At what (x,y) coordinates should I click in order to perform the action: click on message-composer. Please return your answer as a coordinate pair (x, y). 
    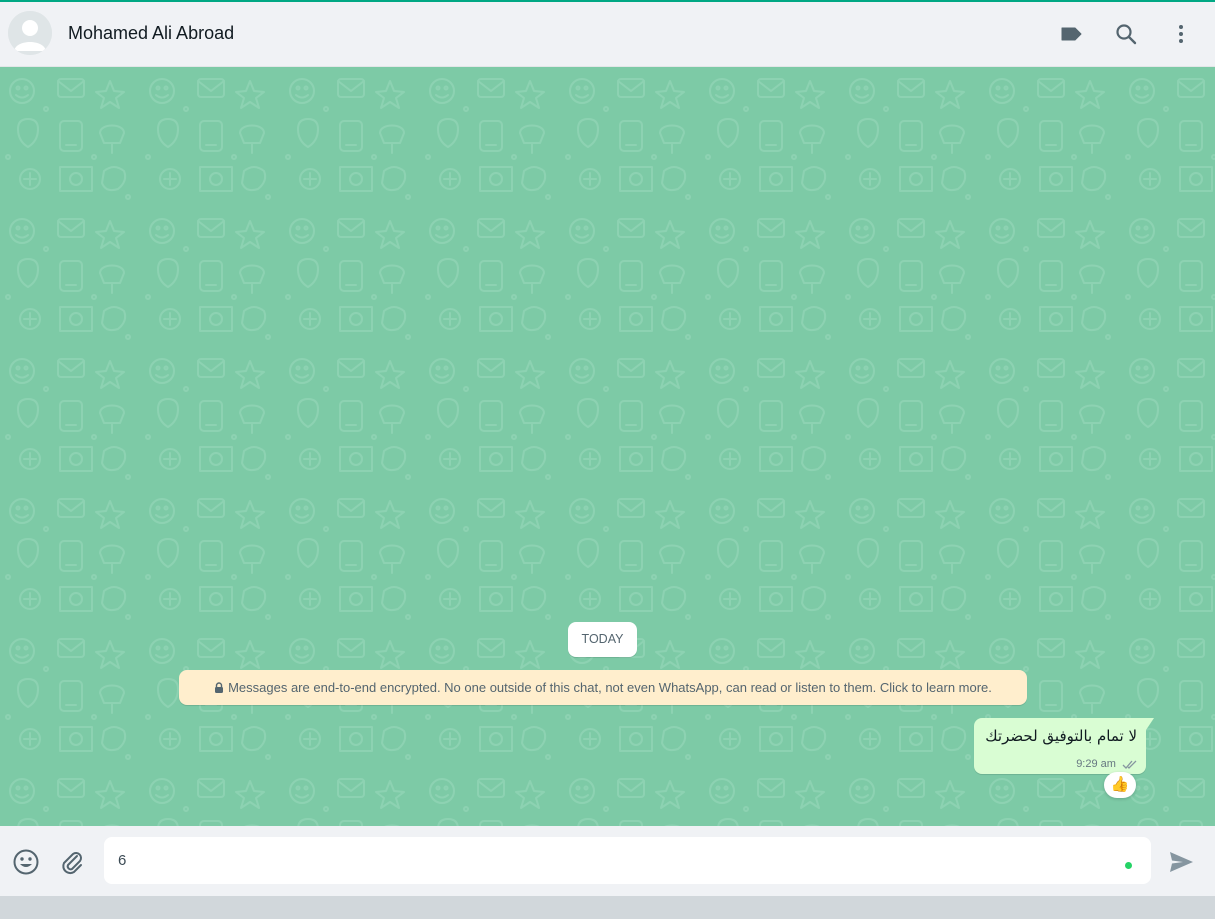
    Looking at the image, I should click on (627, 860).